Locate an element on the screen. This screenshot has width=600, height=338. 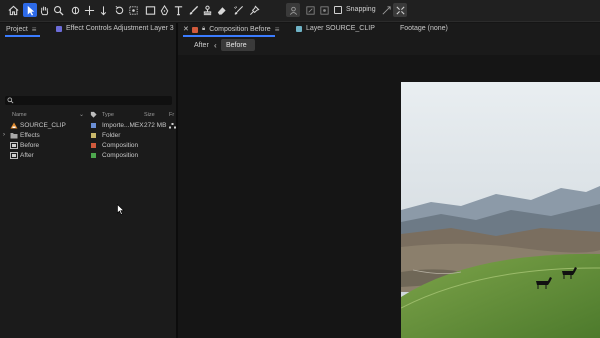
snapping-checkbox is located at coordinates (338, 10).